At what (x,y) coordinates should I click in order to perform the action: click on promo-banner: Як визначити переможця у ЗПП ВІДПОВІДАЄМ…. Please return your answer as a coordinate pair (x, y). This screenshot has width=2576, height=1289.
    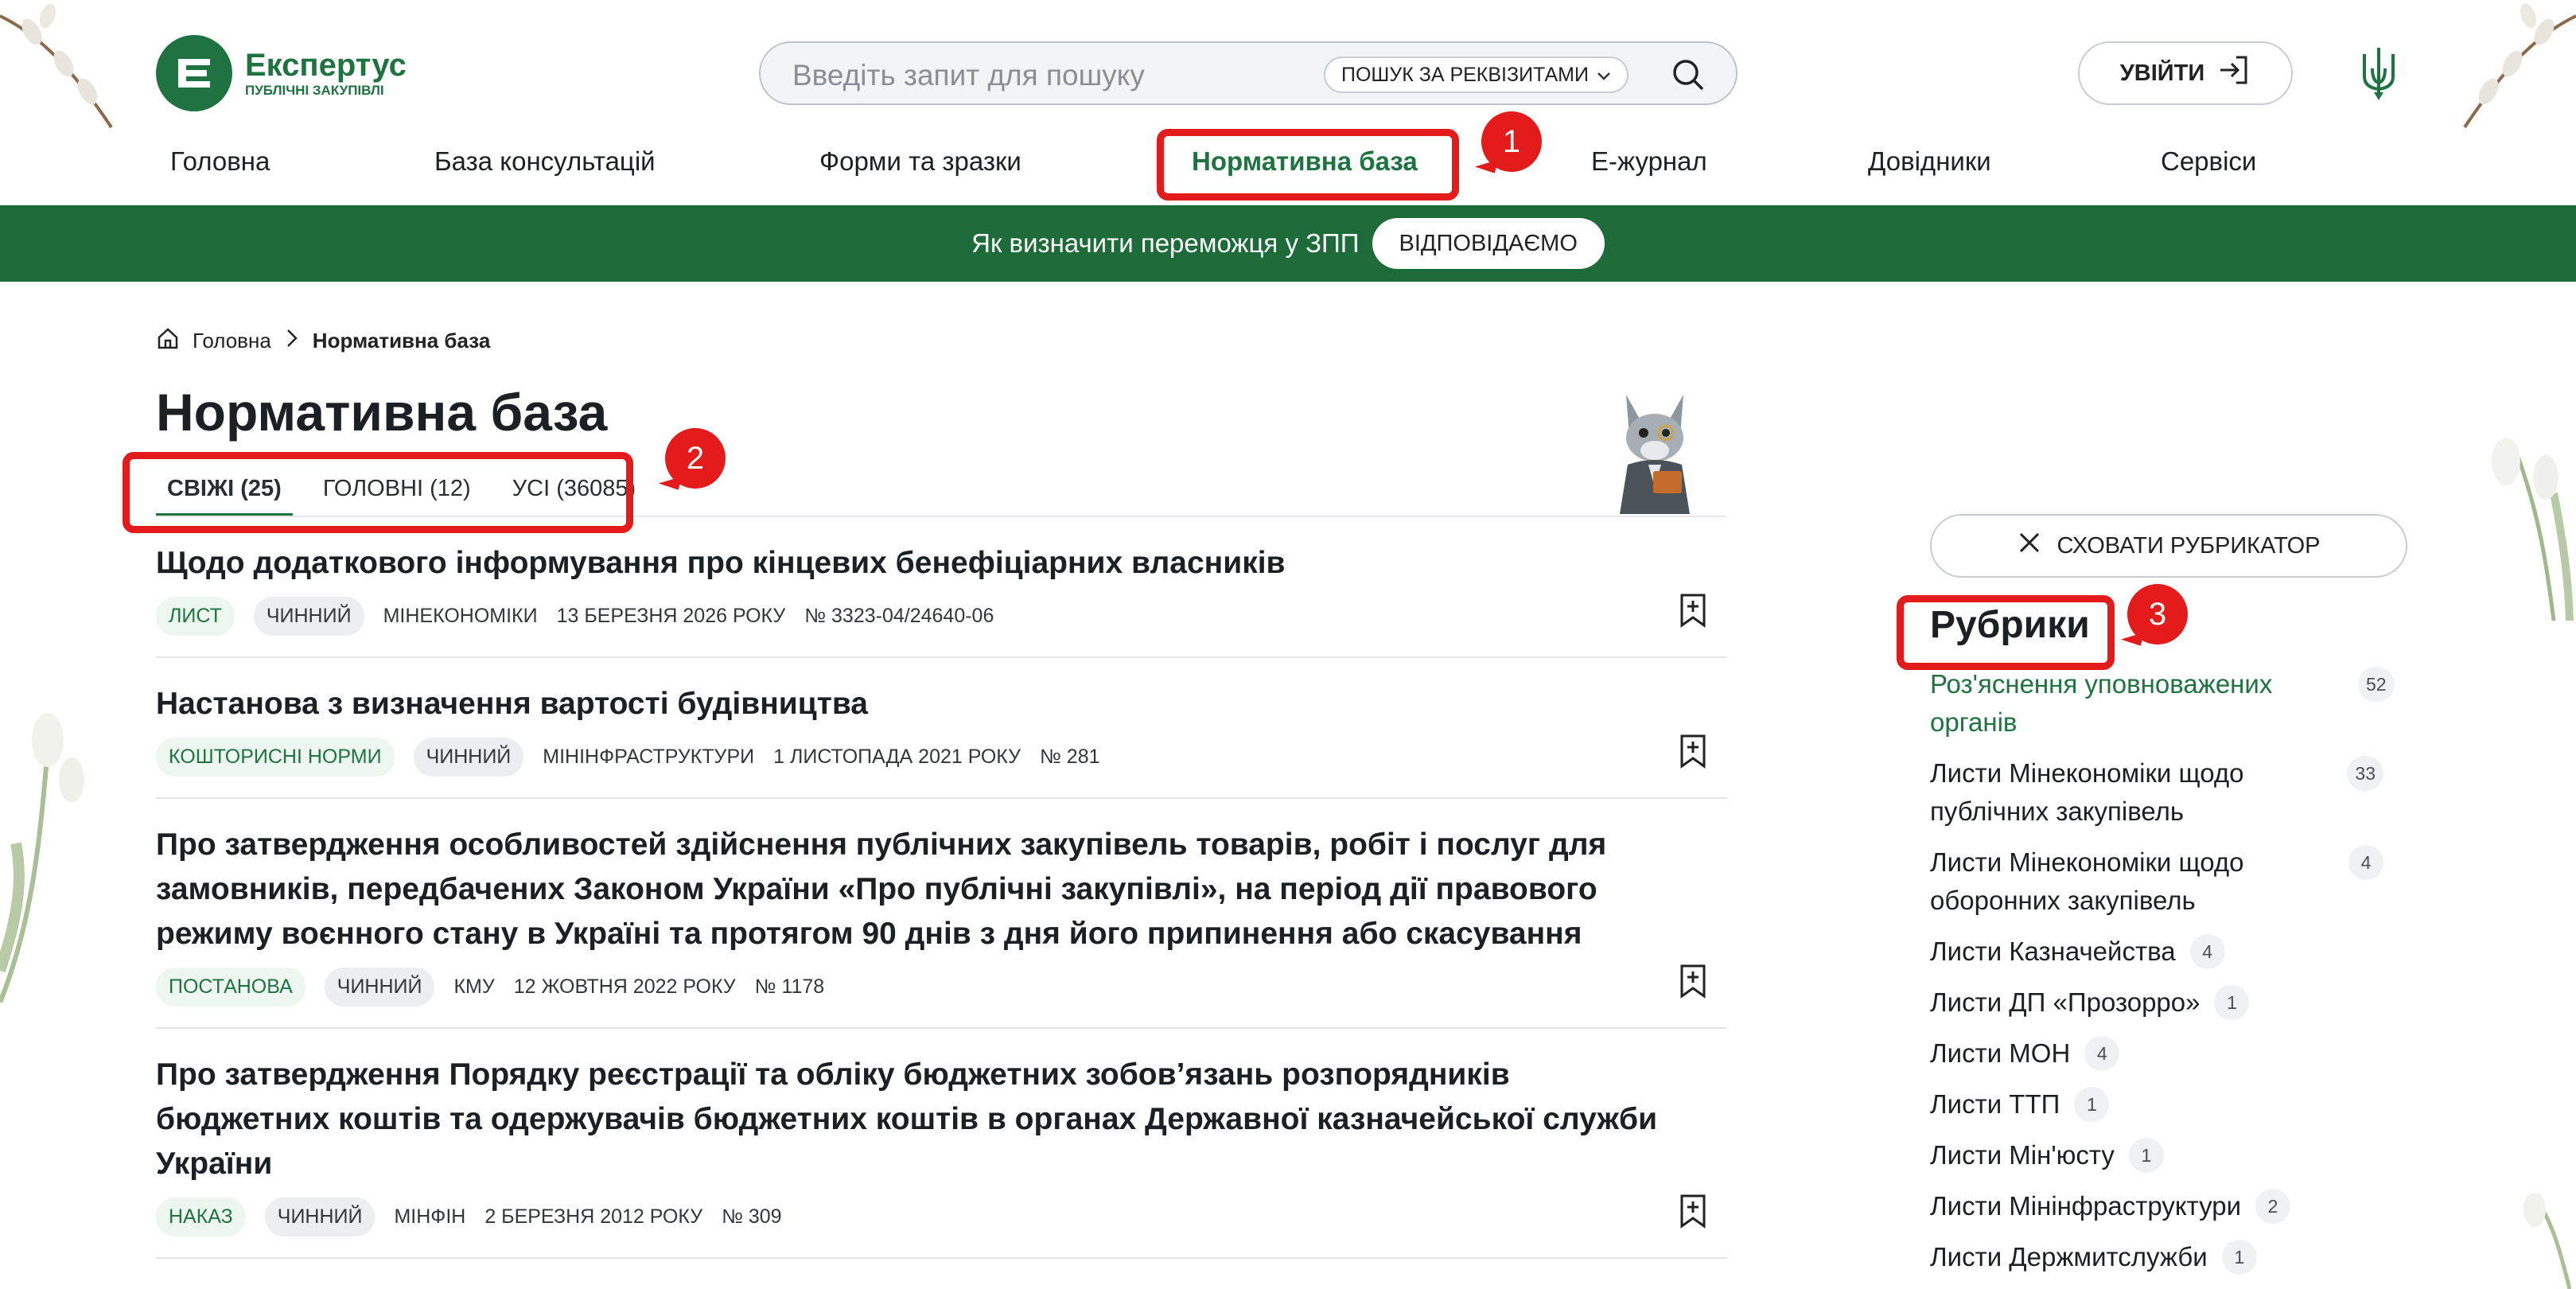
    Looking at the image, I should click on (1288, 244).